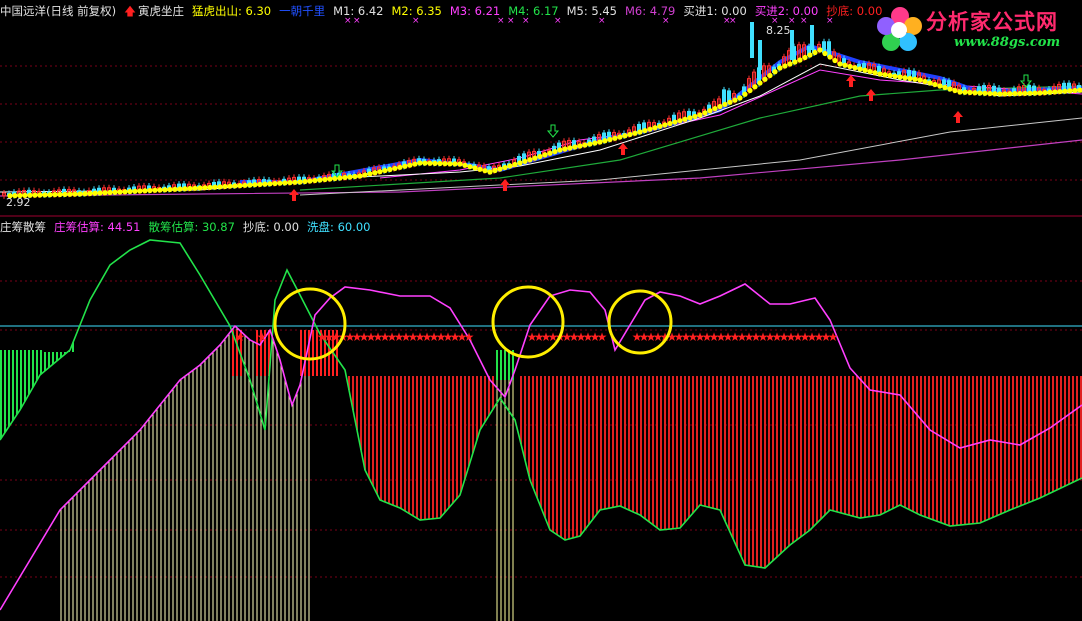  Describe the element at coordinates (191, 227) in the screenshot. I see `scgs-value: 散筹估算: 30.87` at that location.